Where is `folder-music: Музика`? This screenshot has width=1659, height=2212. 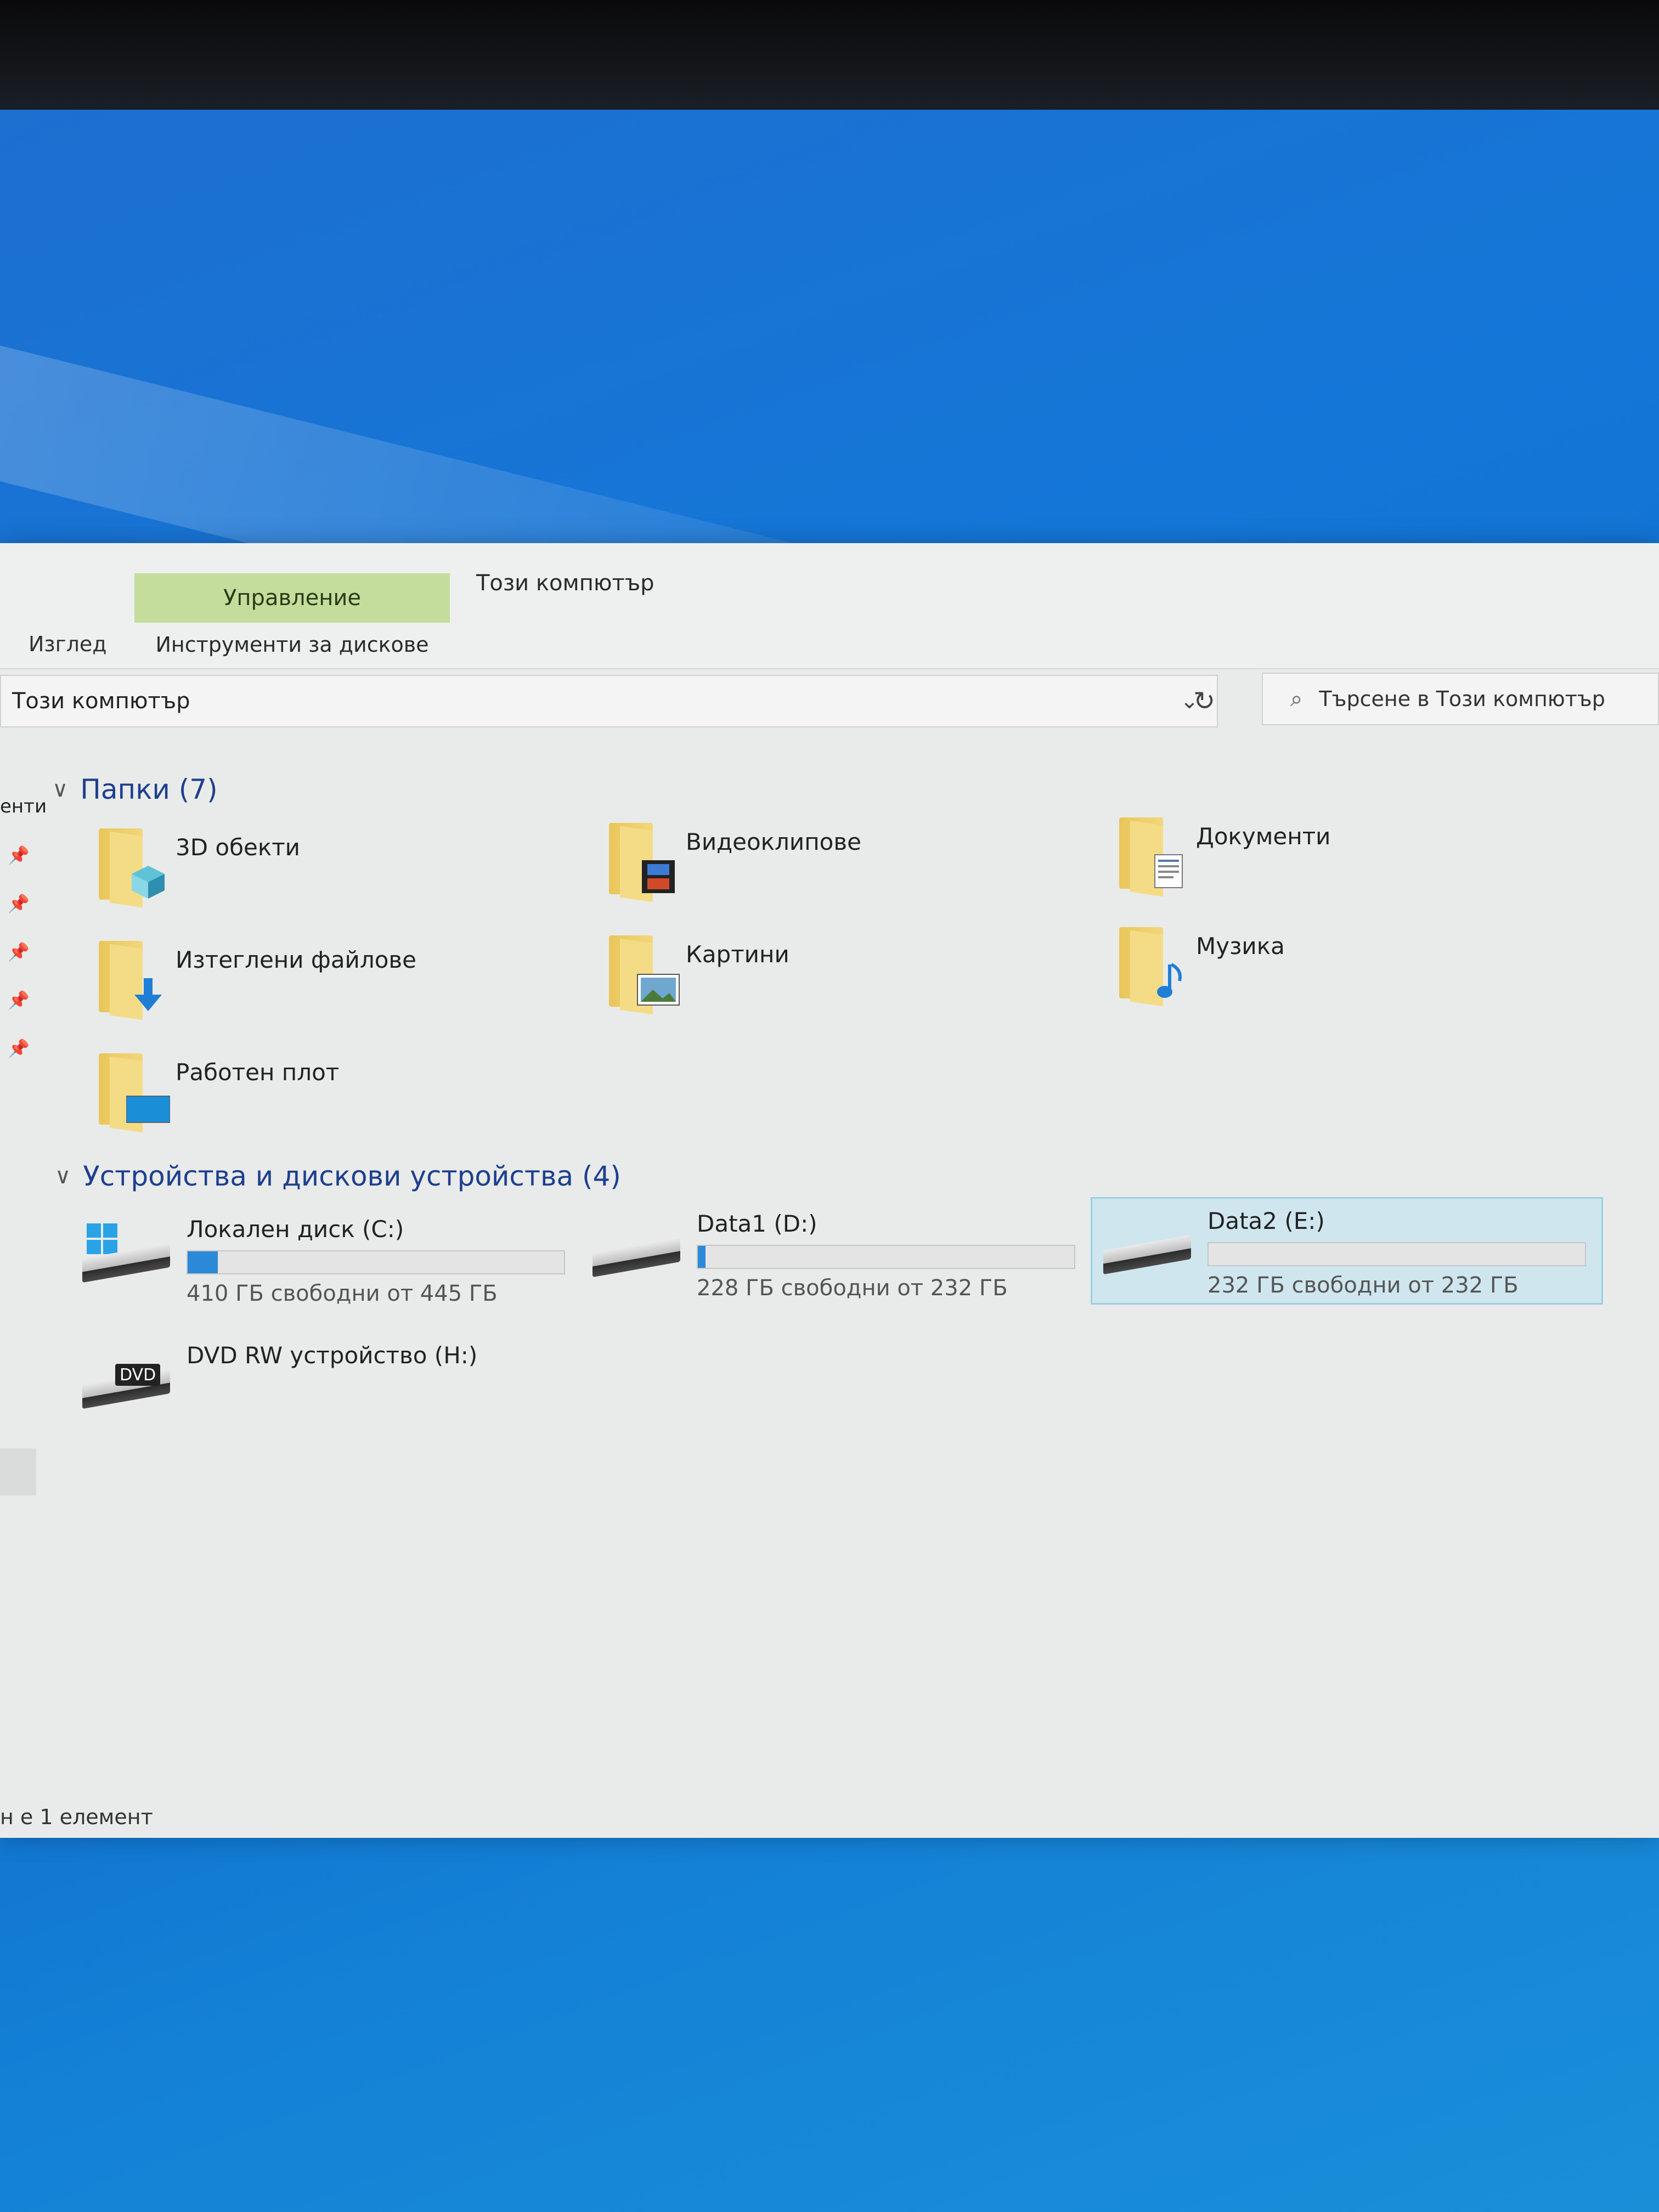 folder-music: Музика is located at coordinates (1197, 964).